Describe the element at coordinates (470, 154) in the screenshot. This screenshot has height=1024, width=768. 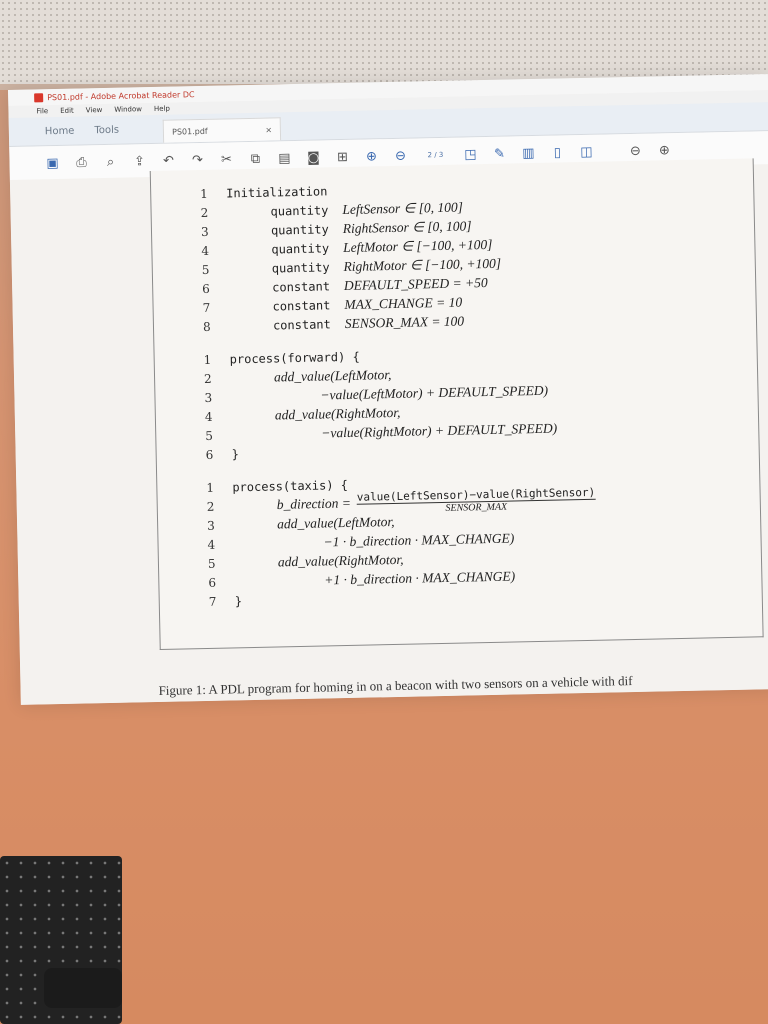
I see `comment-icon: ◳` at that location.